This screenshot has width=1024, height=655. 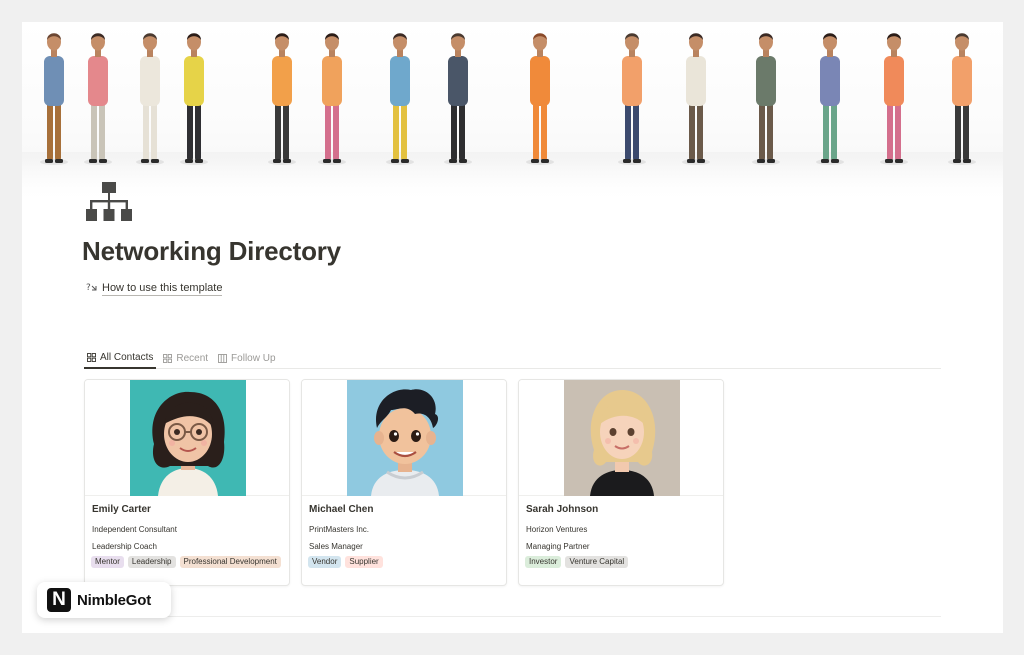 I want to click on board-icon, so click(x=222, y=358).